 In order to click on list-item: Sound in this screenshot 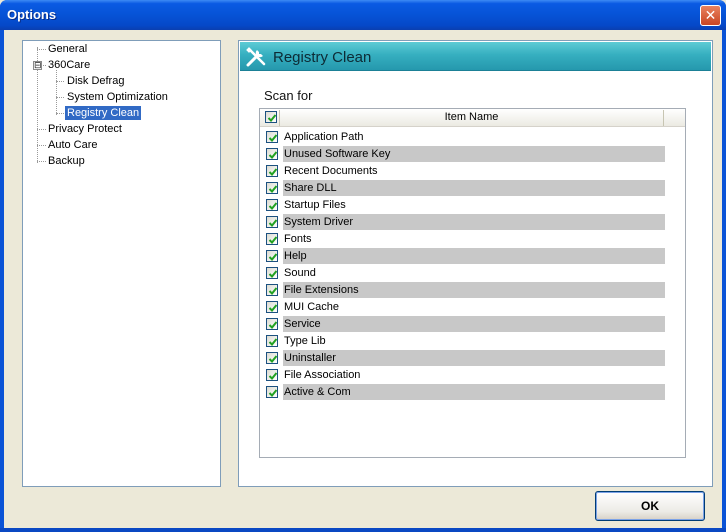, I will do `click(472, 273)`.